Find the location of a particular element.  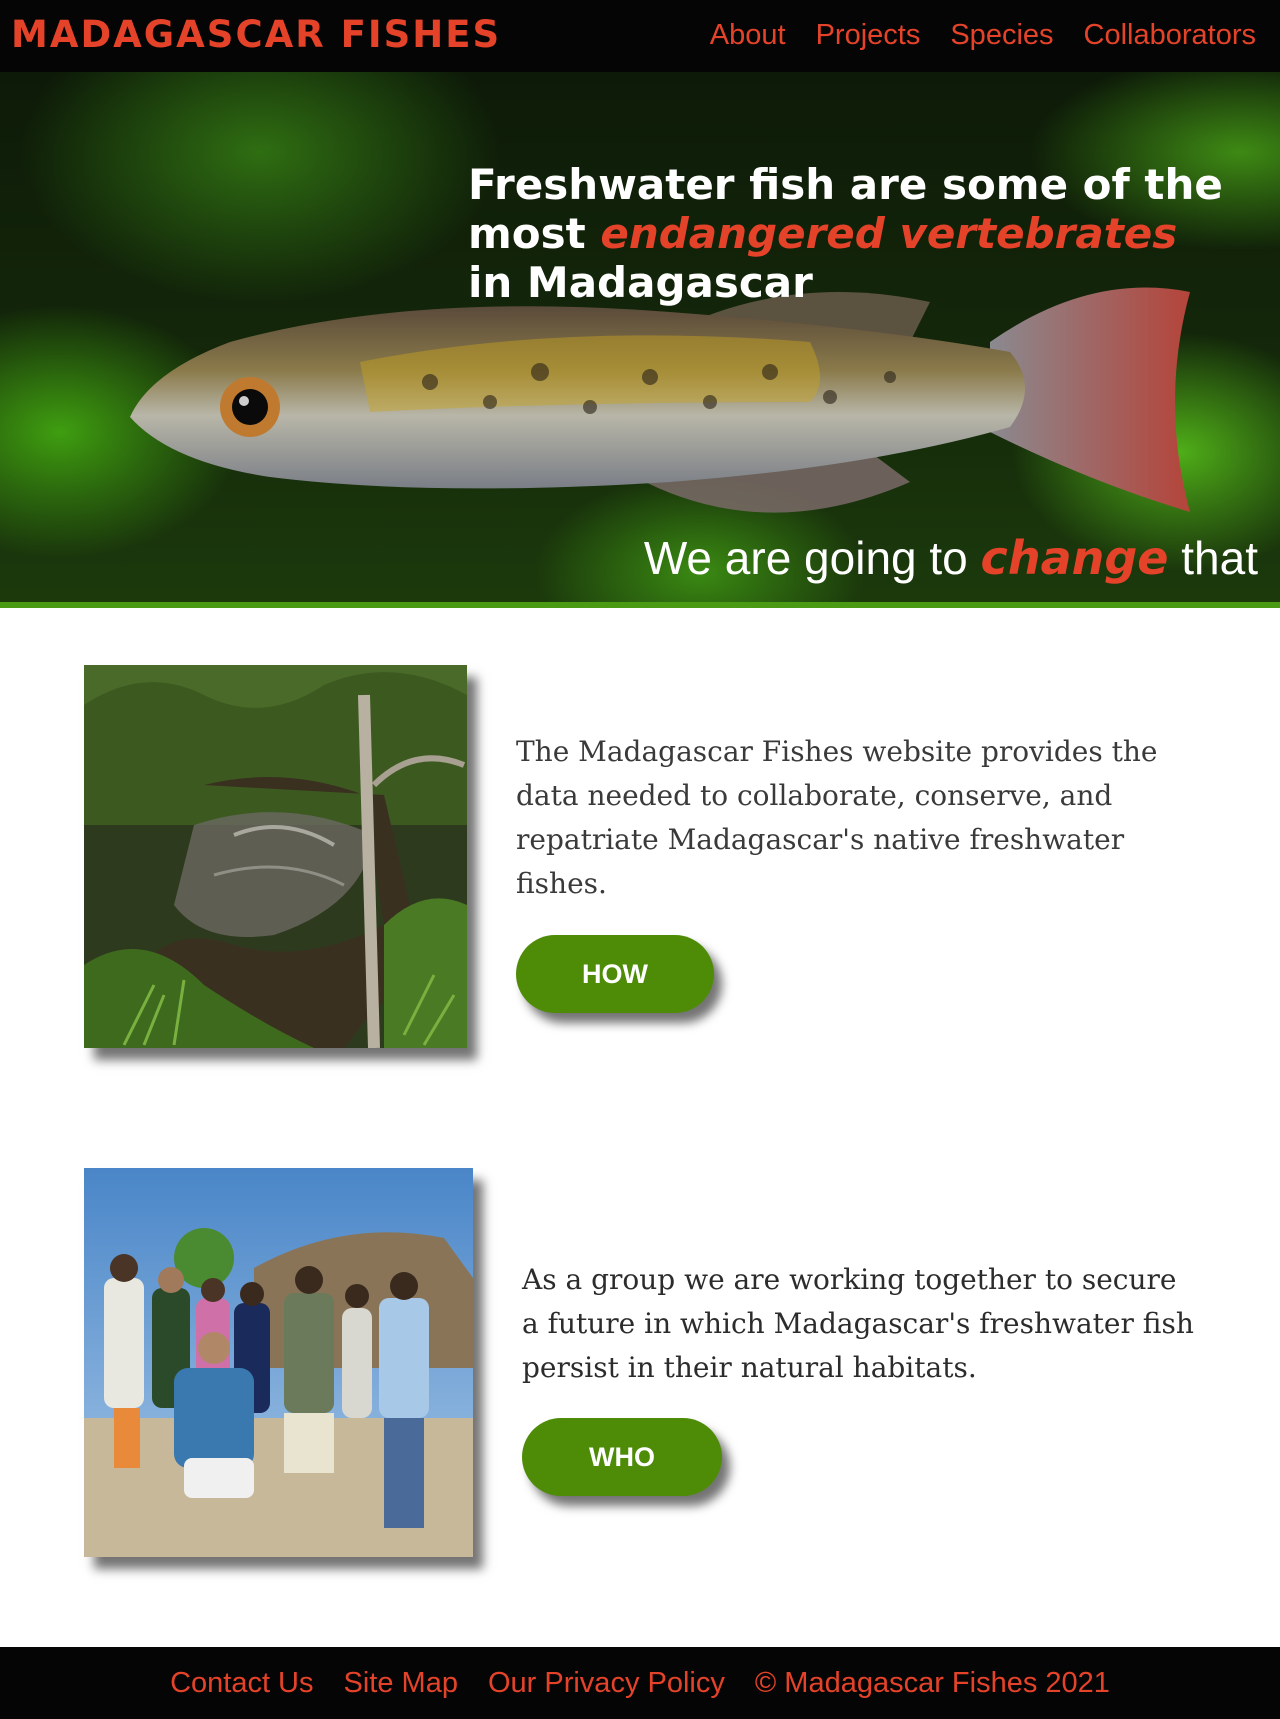

hero-sub-emphasis: change is located at coordinates (1074, 558).